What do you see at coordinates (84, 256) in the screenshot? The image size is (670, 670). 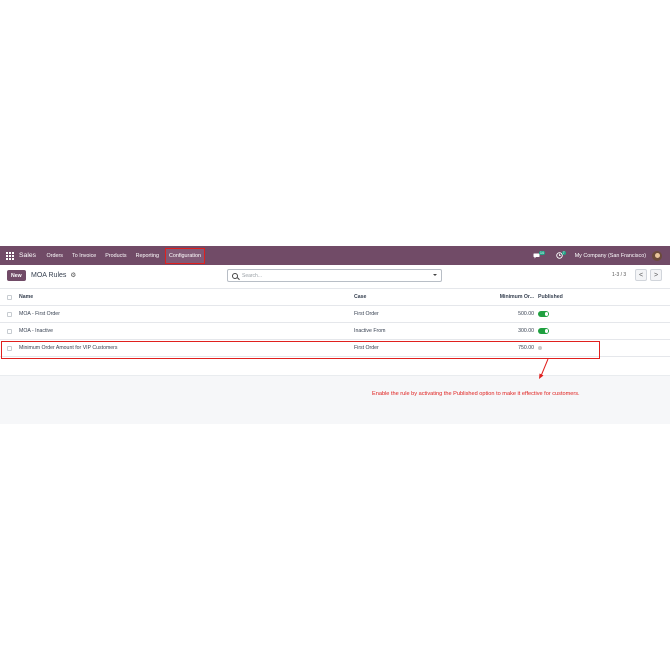 I see `menu-to-invoice: To Invoice` at bounding box center [84, 256].